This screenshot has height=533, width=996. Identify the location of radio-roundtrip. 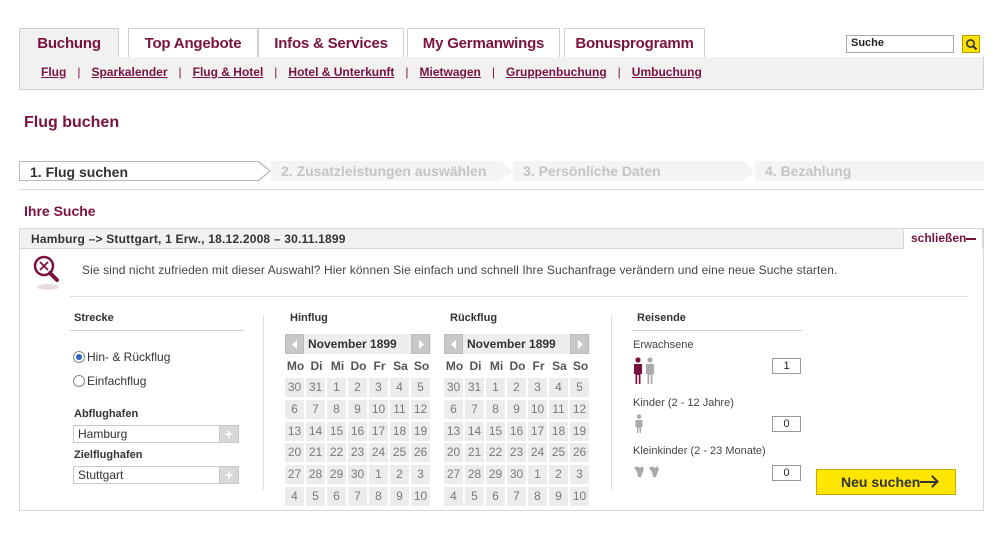
(79, 357).